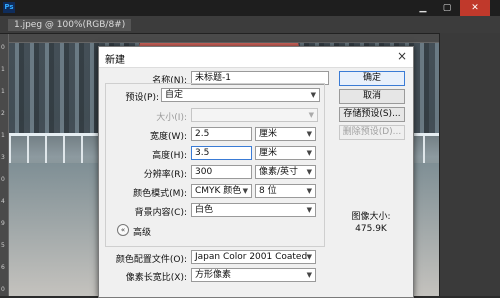 The height and width of the screenshot is (298, 500). I want to click on bit-depth-select: 8 位 ▼, so click(285, 191).